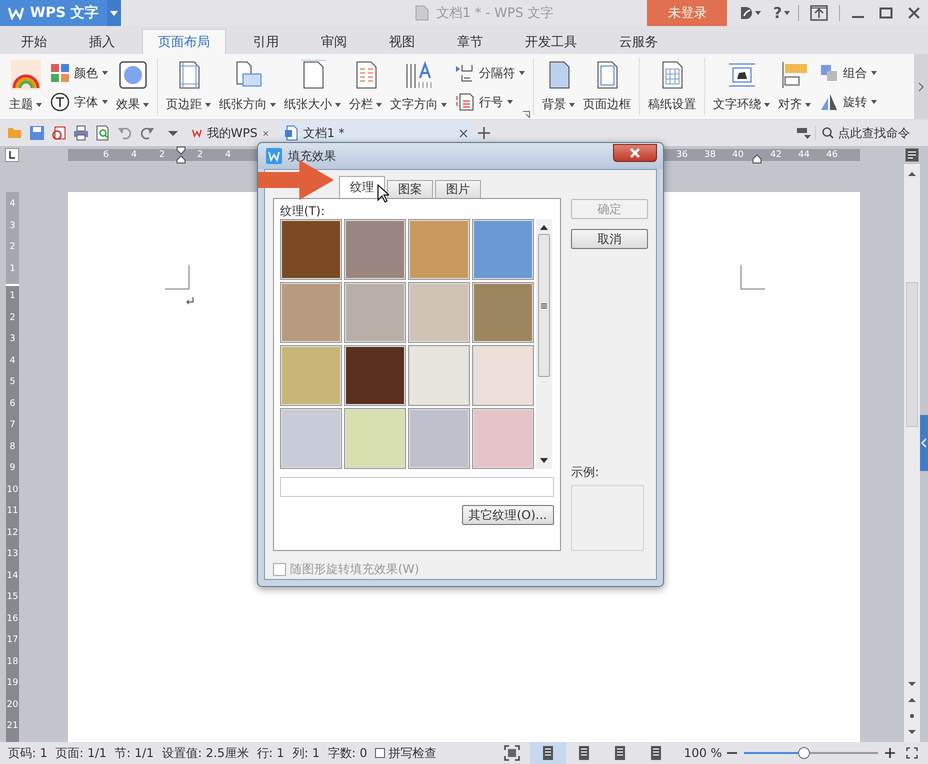 Image resolution: width=928 pixels, height=764 pixels. Describe the element at coordinates (781, 13) in the screenshot. I see `help-button: ?` at that location.